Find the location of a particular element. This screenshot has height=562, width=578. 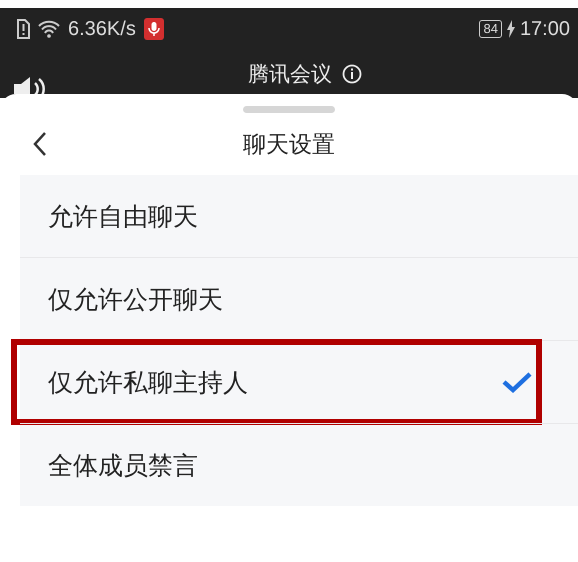

charging-icon is located at coordinates (511, 29).